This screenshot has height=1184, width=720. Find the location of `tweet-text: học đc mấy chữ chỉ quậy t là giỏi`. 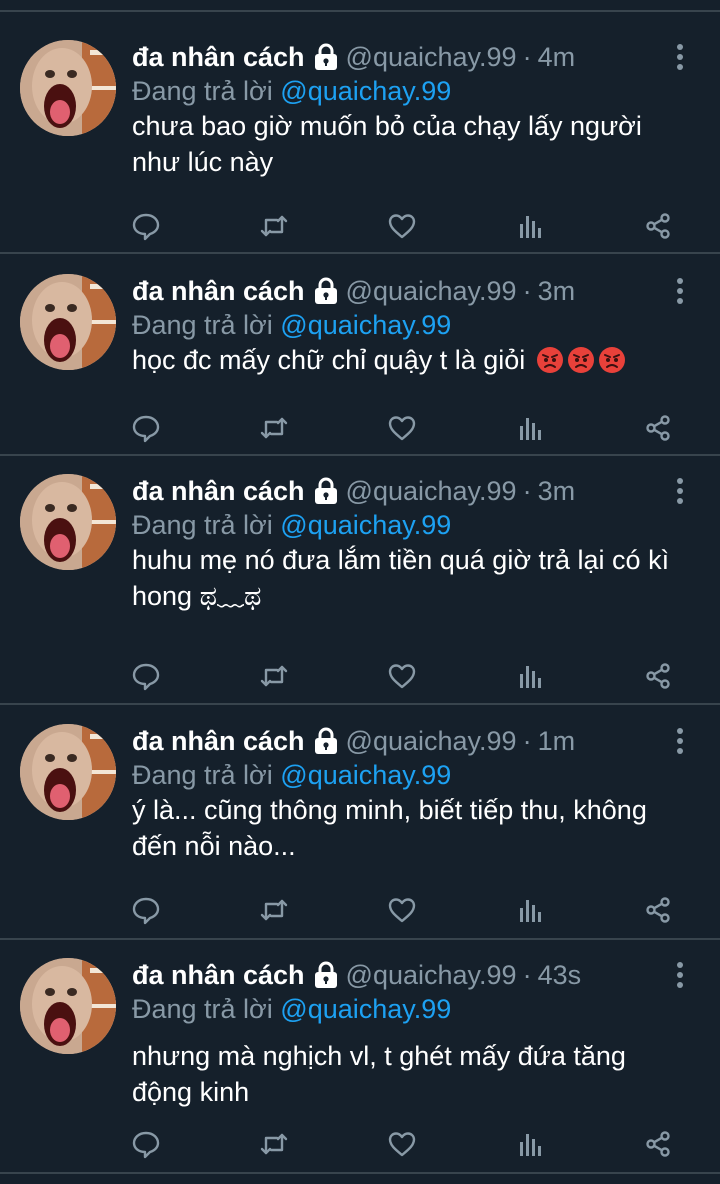

tweet-text: học đc mấy chữ chỉ quậy t là giỏi is located at coordinates (412, 360).